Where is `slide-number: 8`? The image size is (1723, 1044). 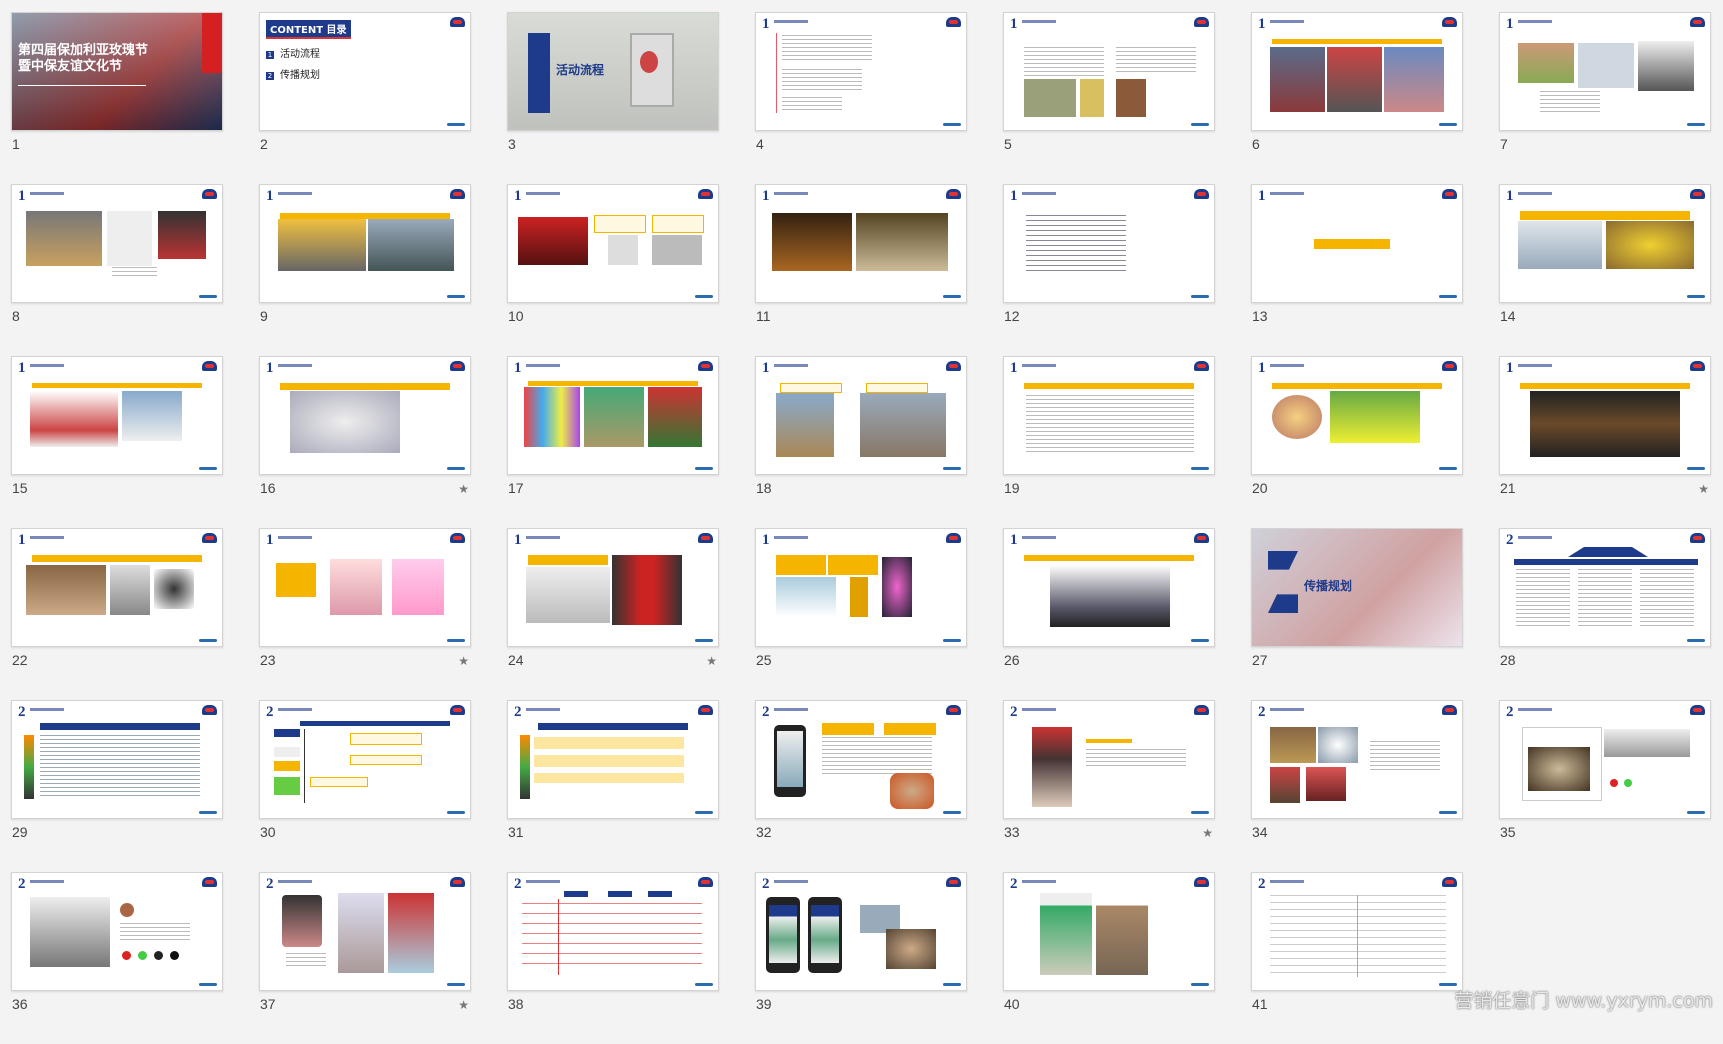 slide-number: 8 is located at coordinates (16, 316).